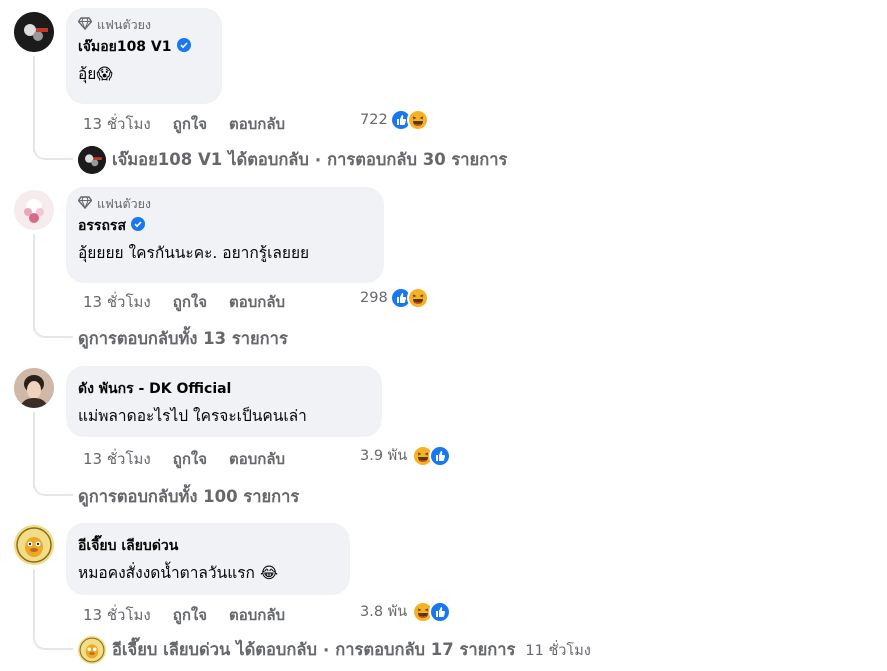 The height and width of the screenshot is (671, 887). Describe the element at coordinates (394, 120) in the screenshot. I see `reaction-summary: 722` at that location.